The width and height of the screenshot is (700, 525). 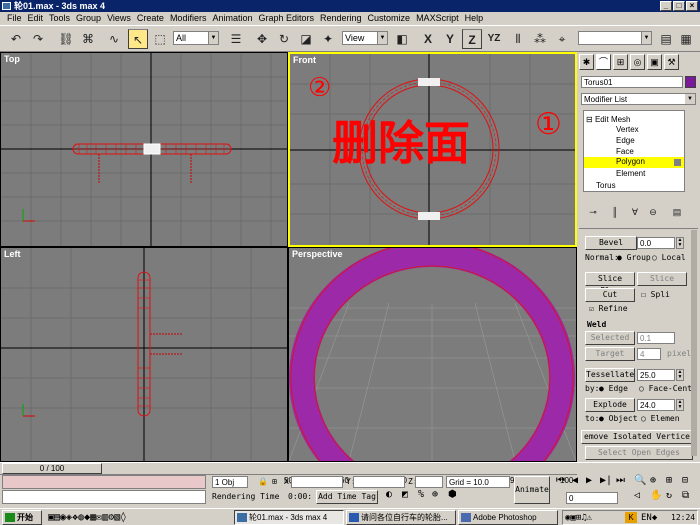 What do you see at coordinates (630, 174) in the screenshot?
I see `stack-item-element: Element` at bounding box center [630, 174].